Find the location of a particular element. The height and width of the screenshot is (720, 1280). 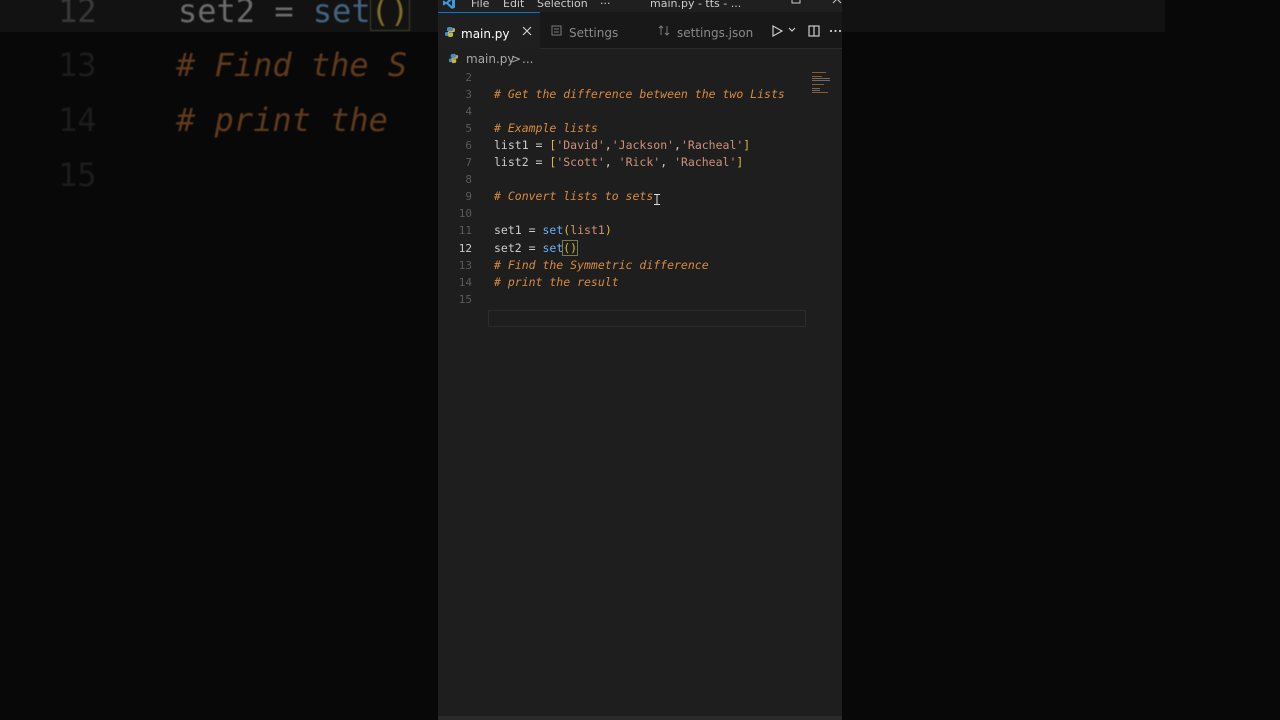

bg-code-line: set2 = set() is located at coordinates (294, 15).